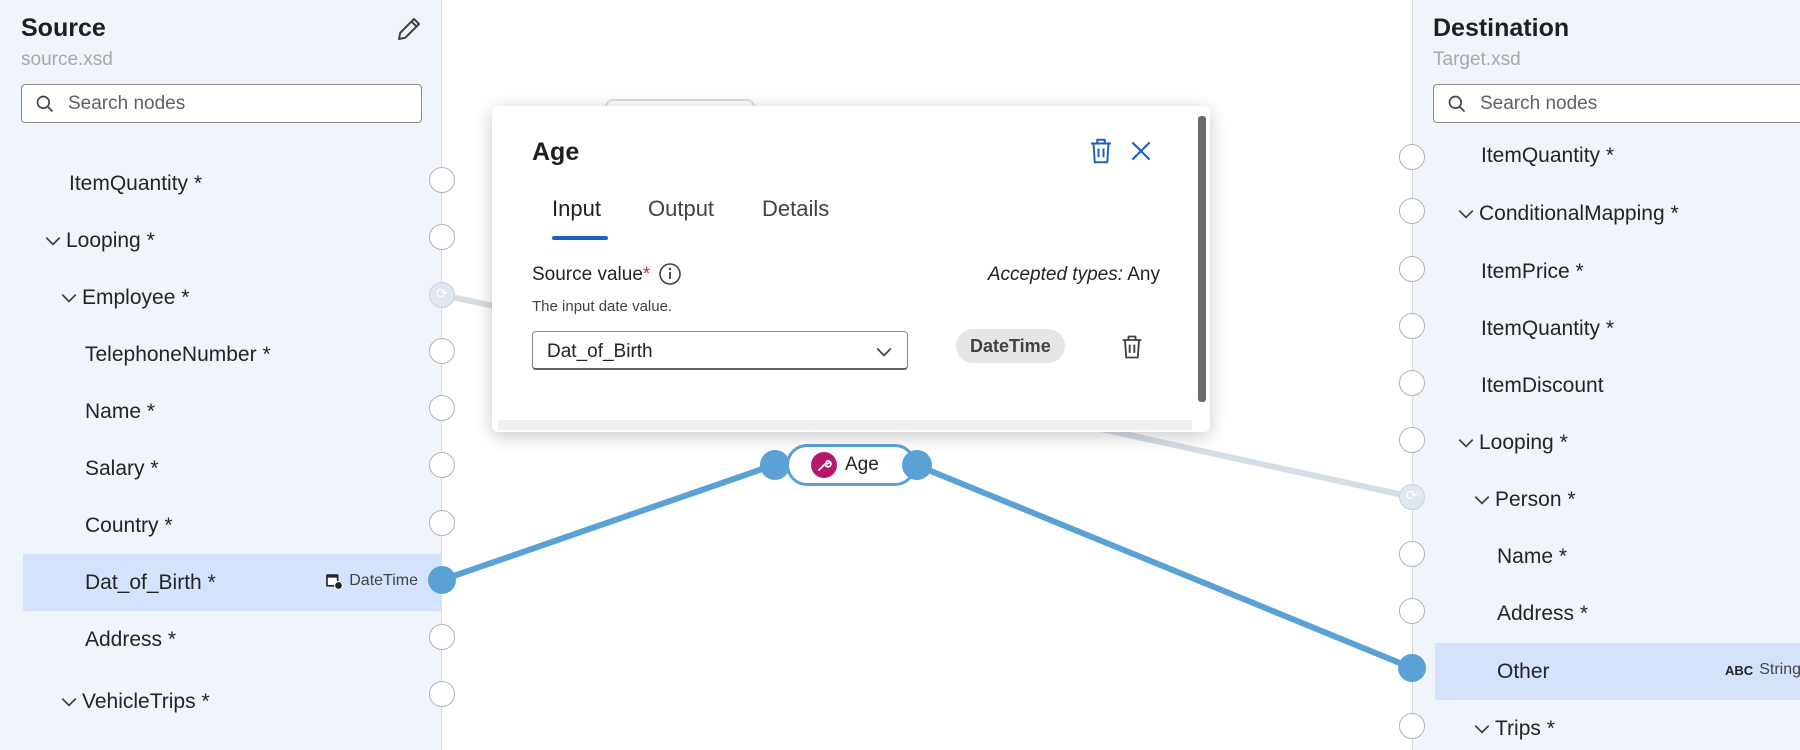 Image resolution: width=1800 pixels, height=750 pixels. I want to click on tree-node: VehicleTrips *, so click(221, 701).